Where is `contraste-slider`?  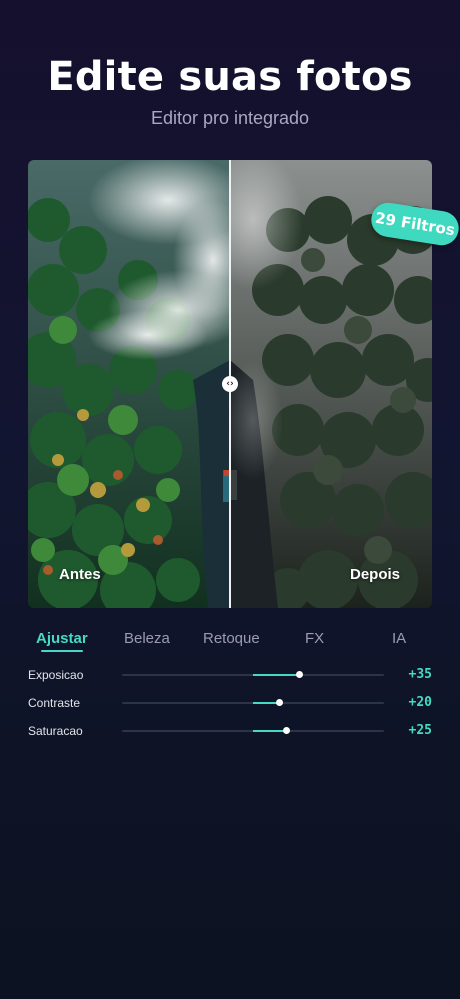 contraste-slider is located at coordinates (253, 702).